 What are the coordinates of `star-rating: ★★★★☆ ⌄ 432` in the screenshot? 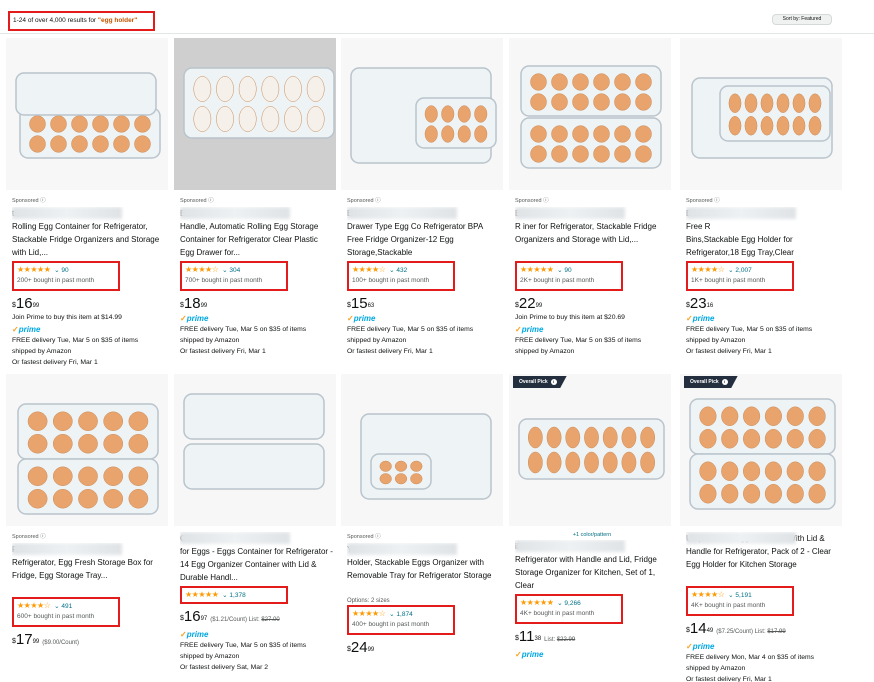 It's located at (401, 270).